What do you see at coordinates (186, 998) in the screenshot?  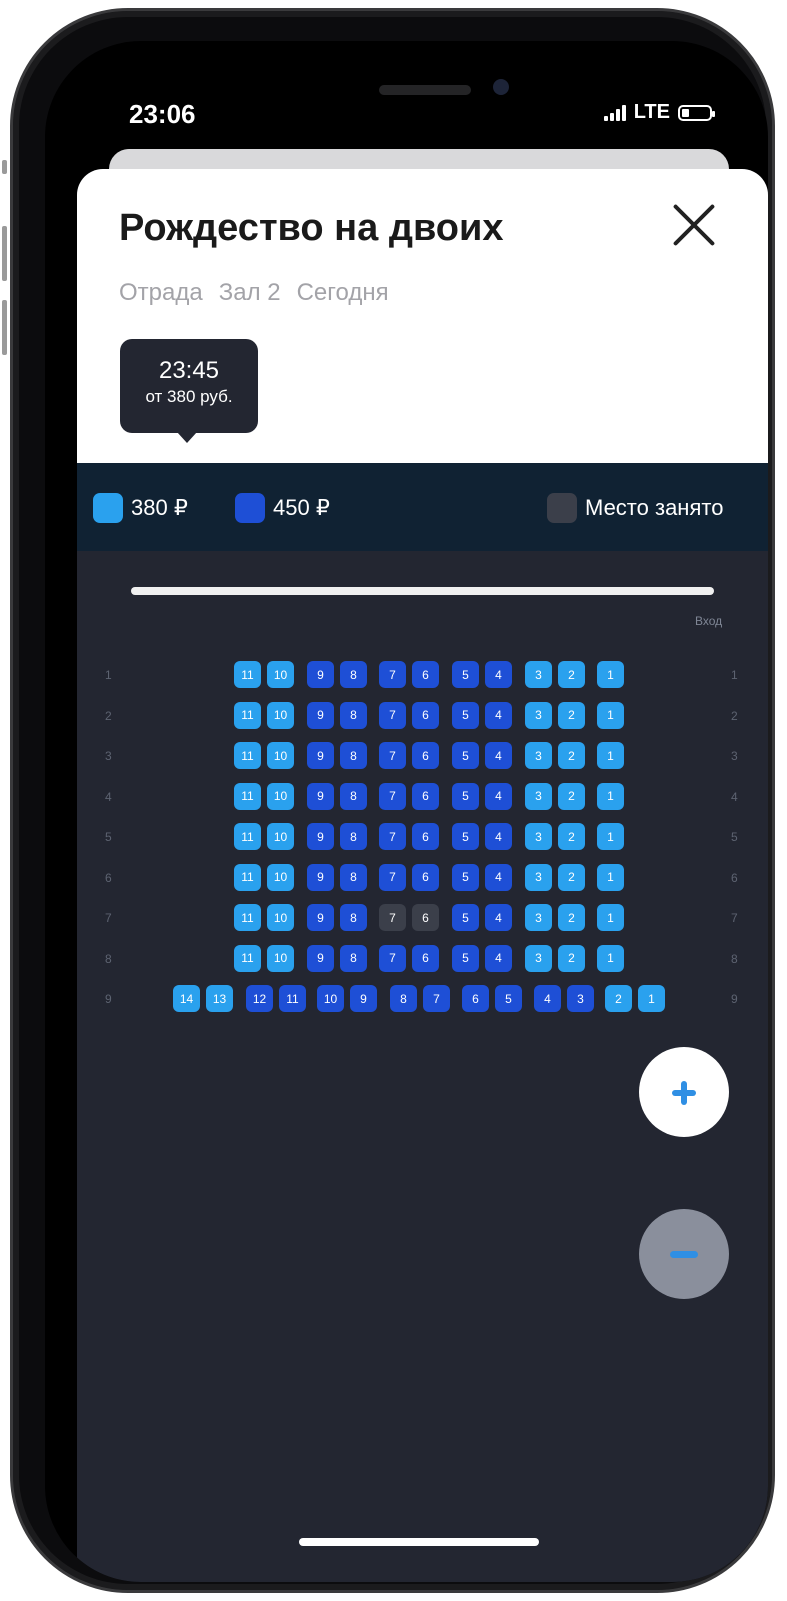 I see `seat: 14` at bounding box center [186, 998].